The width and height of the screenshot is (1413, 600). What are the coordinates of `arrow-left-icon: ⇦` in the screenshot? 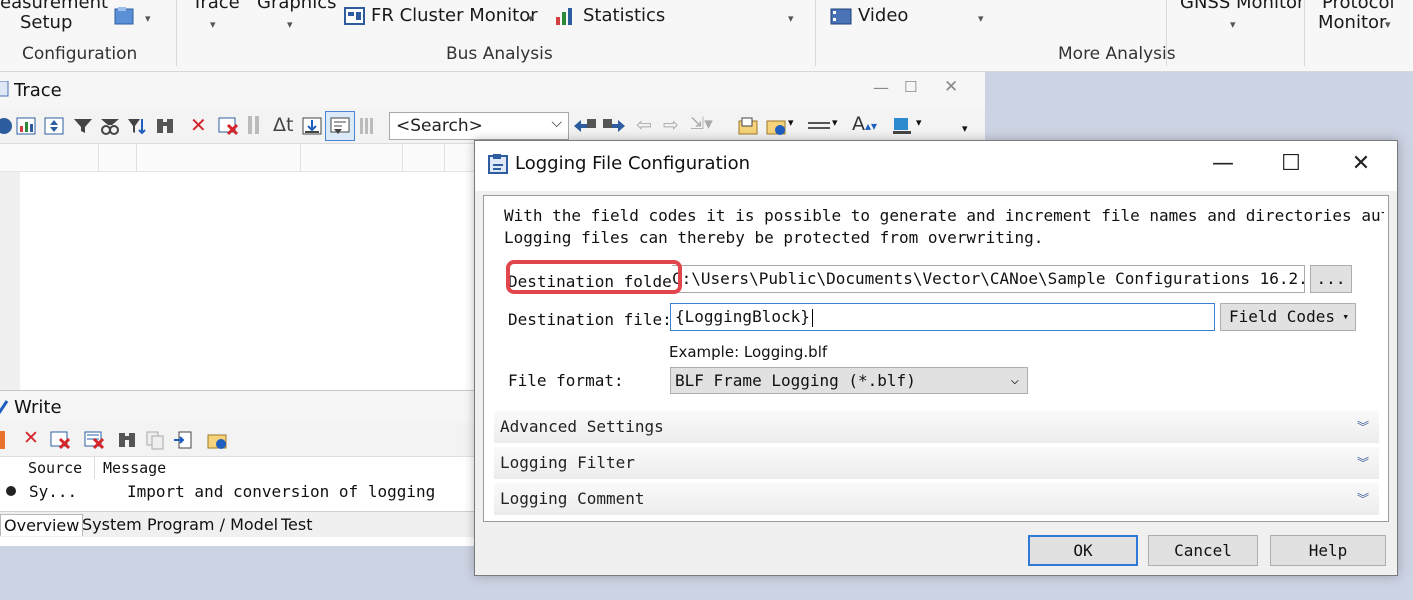 It's located at (644, 125).